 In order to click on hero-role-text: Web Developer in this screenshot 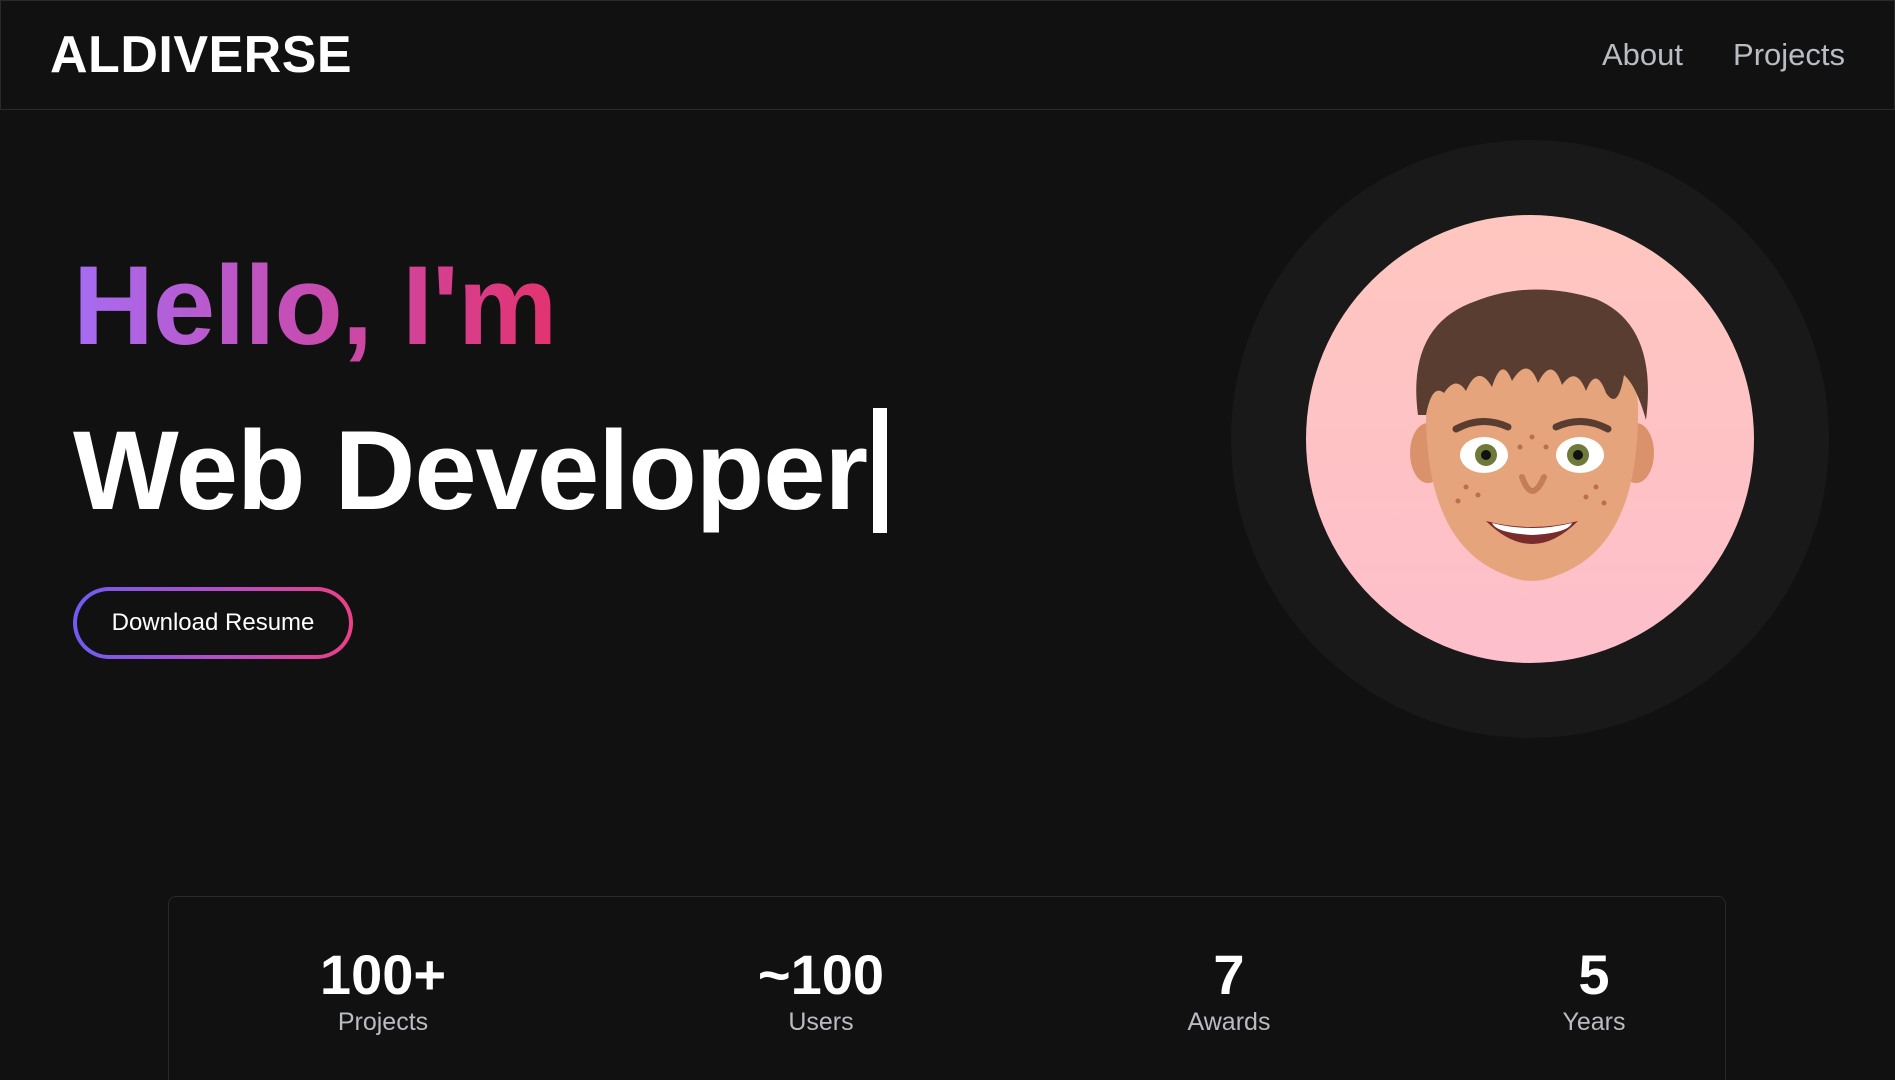, I will do `click(470, 470)`.